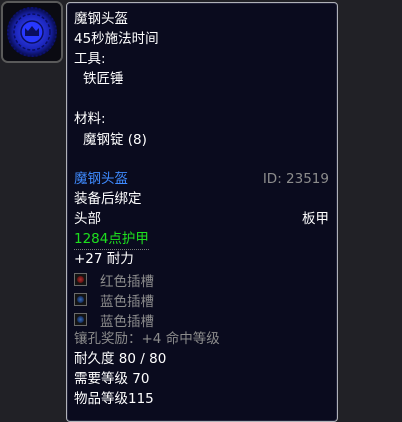  What do you see at coordinates (114, 399) in the screenshot?
I see `item-level: 物品等级115` at bounding box center [114, 399].